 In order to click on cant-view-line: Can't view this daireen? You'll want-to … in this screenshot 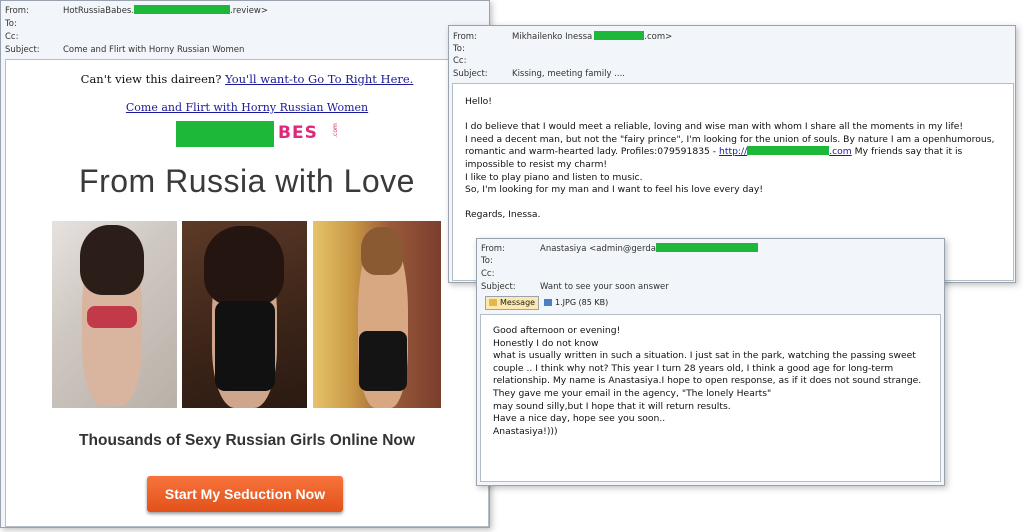, I will do `click(247, 79)`.